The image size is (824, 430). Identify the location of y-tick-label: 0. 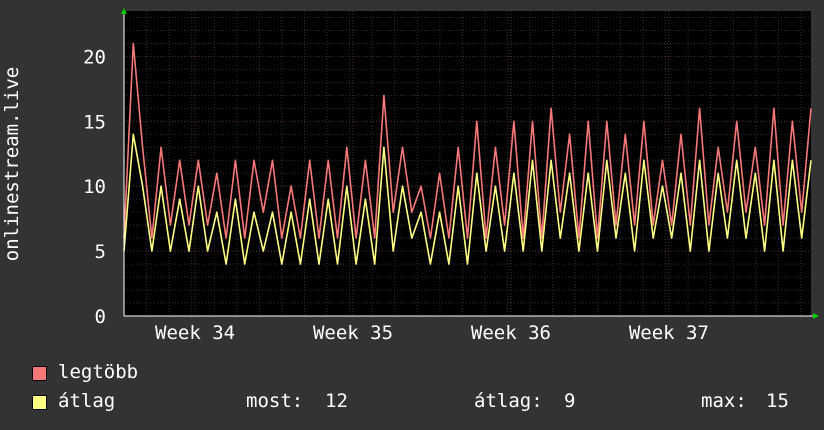
(100, 317).